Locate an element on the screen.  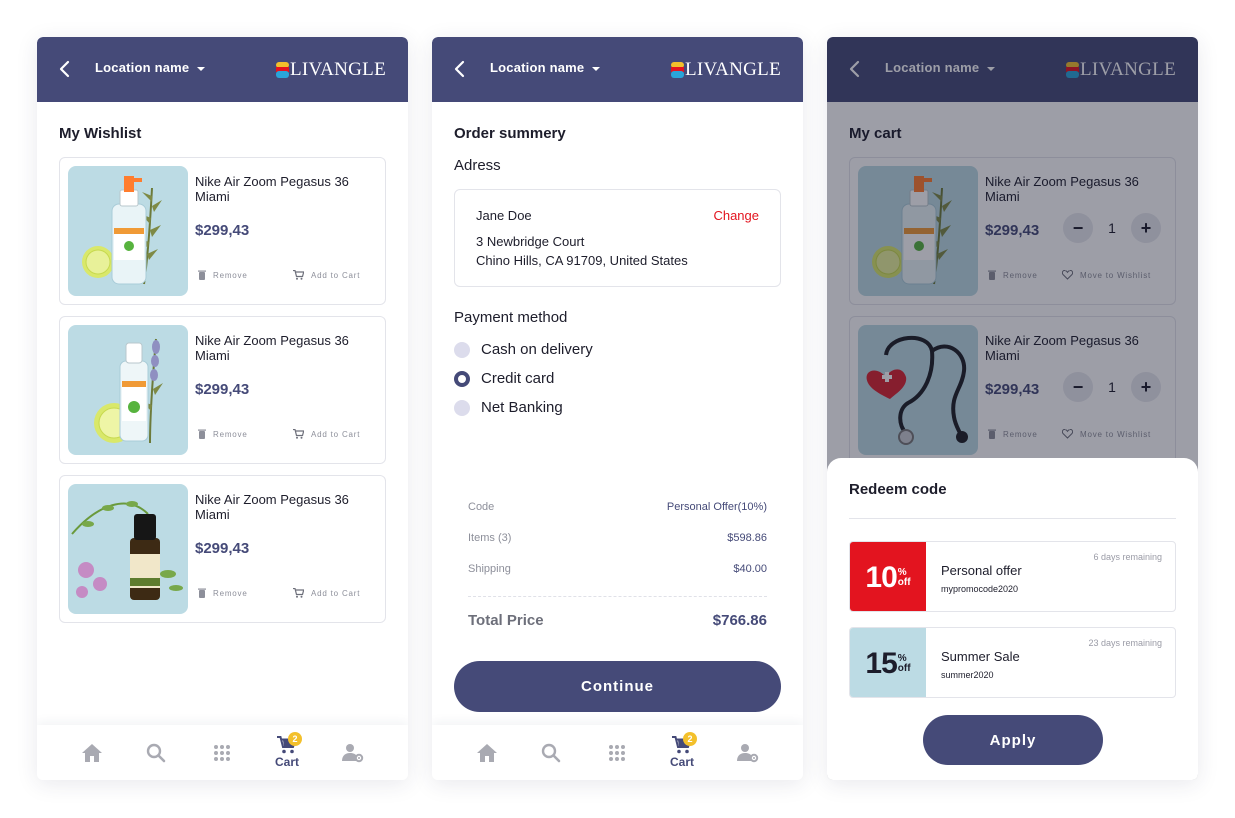
payment-option-credit-card: Credit card is located at coordinates (504, 378).